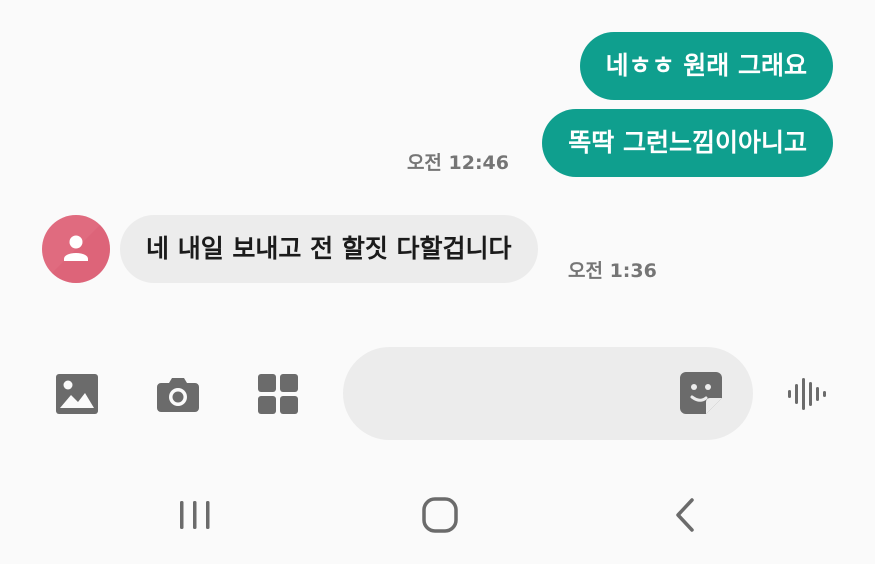  I want to click on nav-recent-apps-button, so click(195, 515).